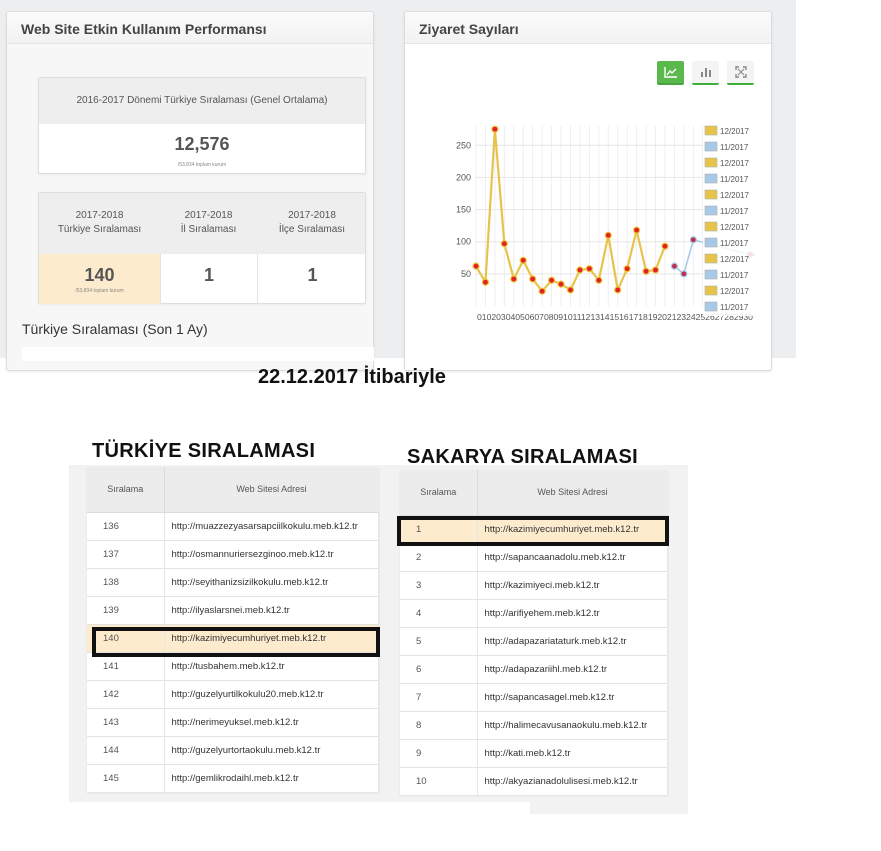 The height and width of the screenshot is (851, 881). I want to click on site-link: http://guzelyurtortaokulu.meb.k12.tr, so click(271, 749).